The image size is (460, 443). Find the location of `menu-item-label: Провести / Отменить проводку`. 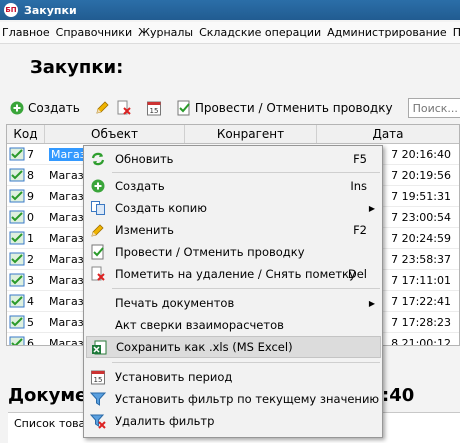

menu-item-label: Провести / Отменить проводку is located at coordinates (210, 252).